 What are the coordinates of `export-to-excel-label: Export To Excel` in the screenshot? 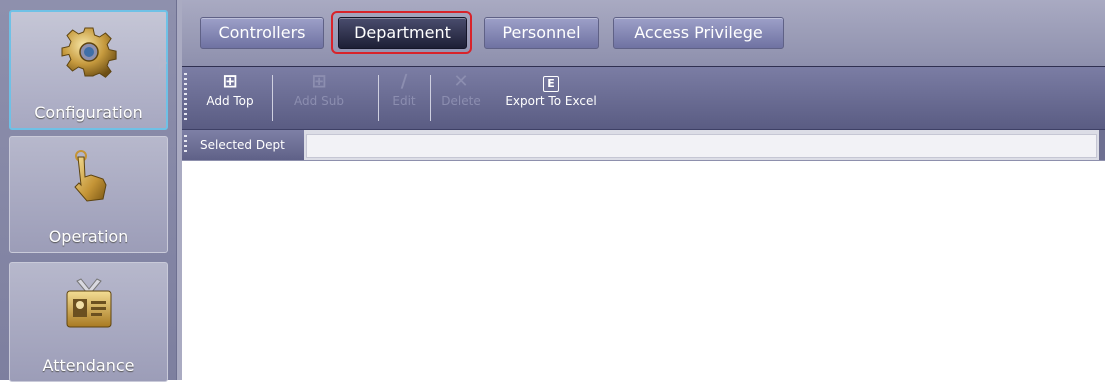 It's located at (551, 101).